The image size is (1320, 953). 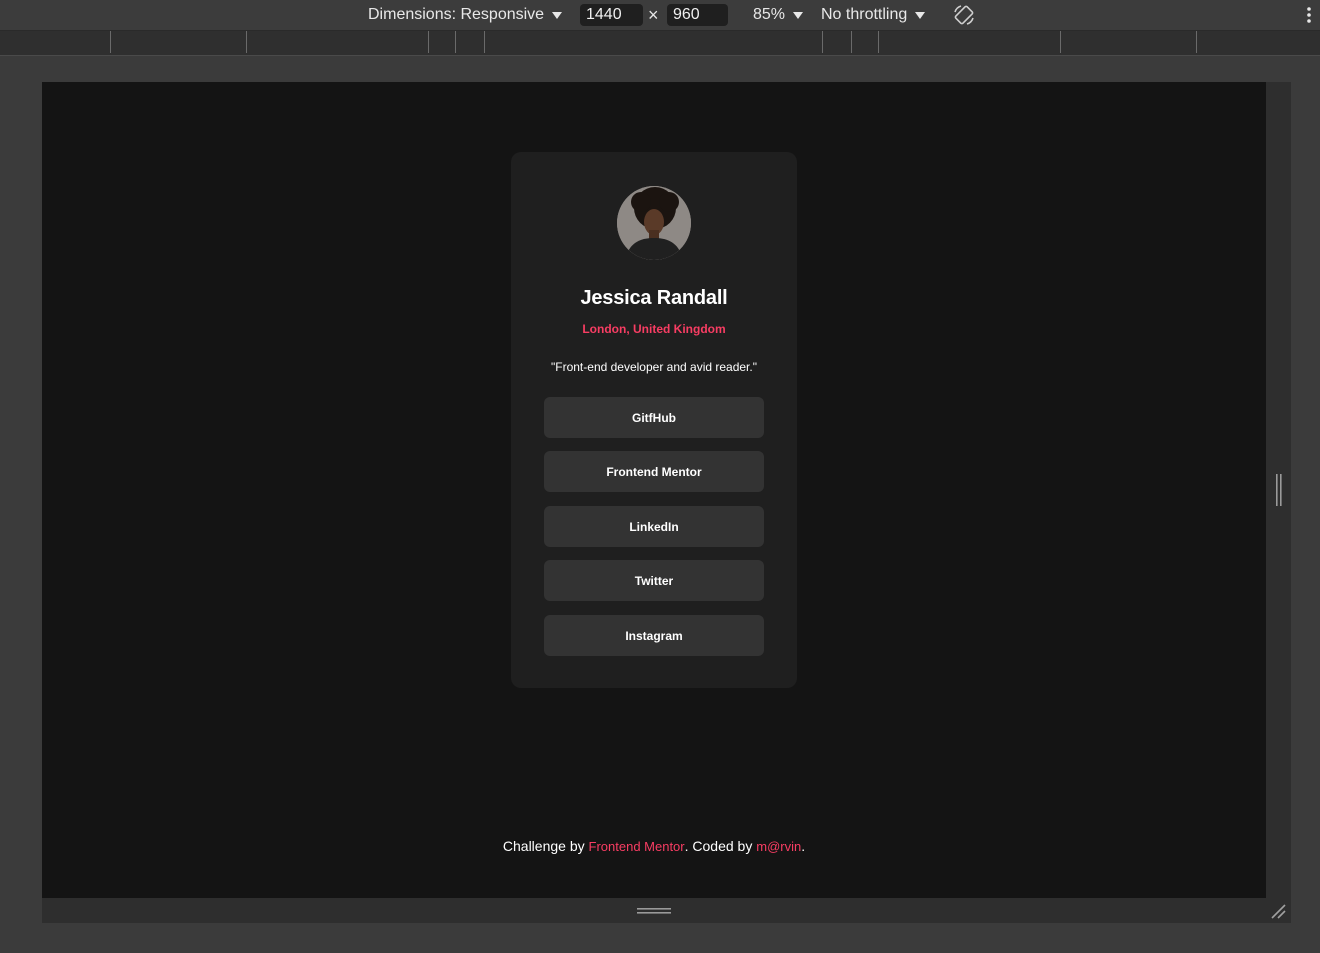 I want to click on zoom-label: 85%, so click(x=769, y=14).